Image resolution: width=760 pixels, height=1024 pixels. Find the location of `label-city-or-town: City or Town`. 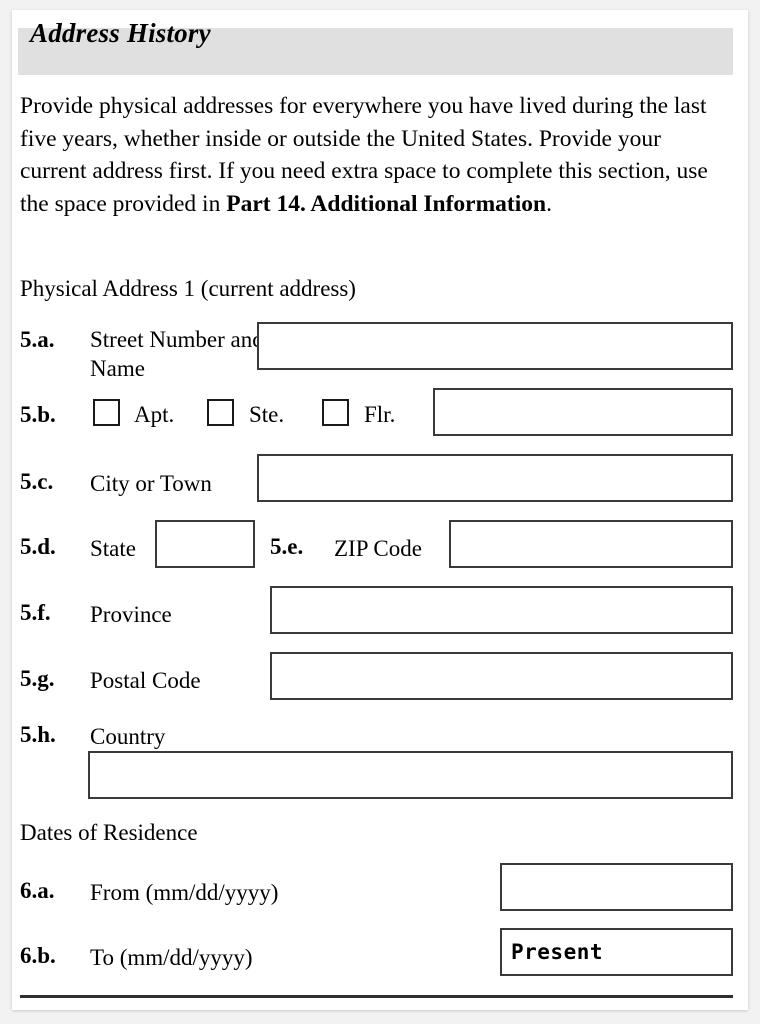

label-city-or-town: City or Town is located at coordinates (151, 483).